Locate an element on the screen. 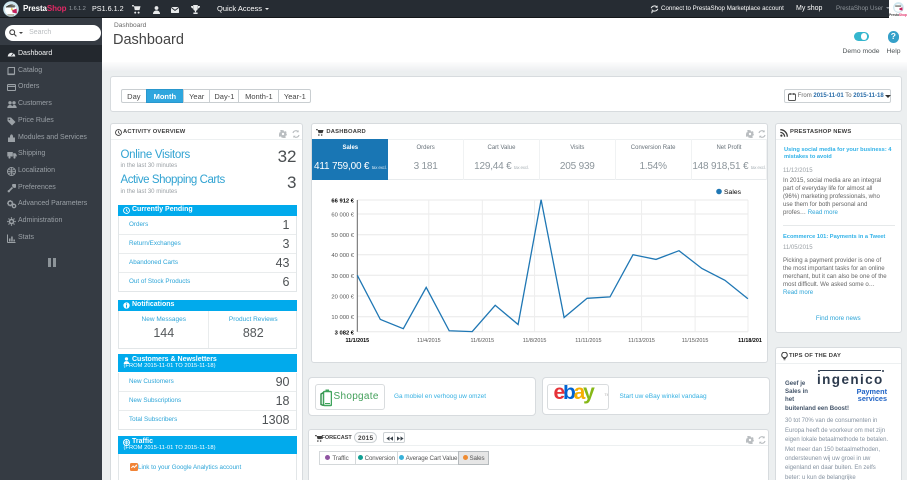 Image resolution: width=907 pixels, height=480 pixels. svg-text: 11/11/2015 is located at coordinates (589, 341).